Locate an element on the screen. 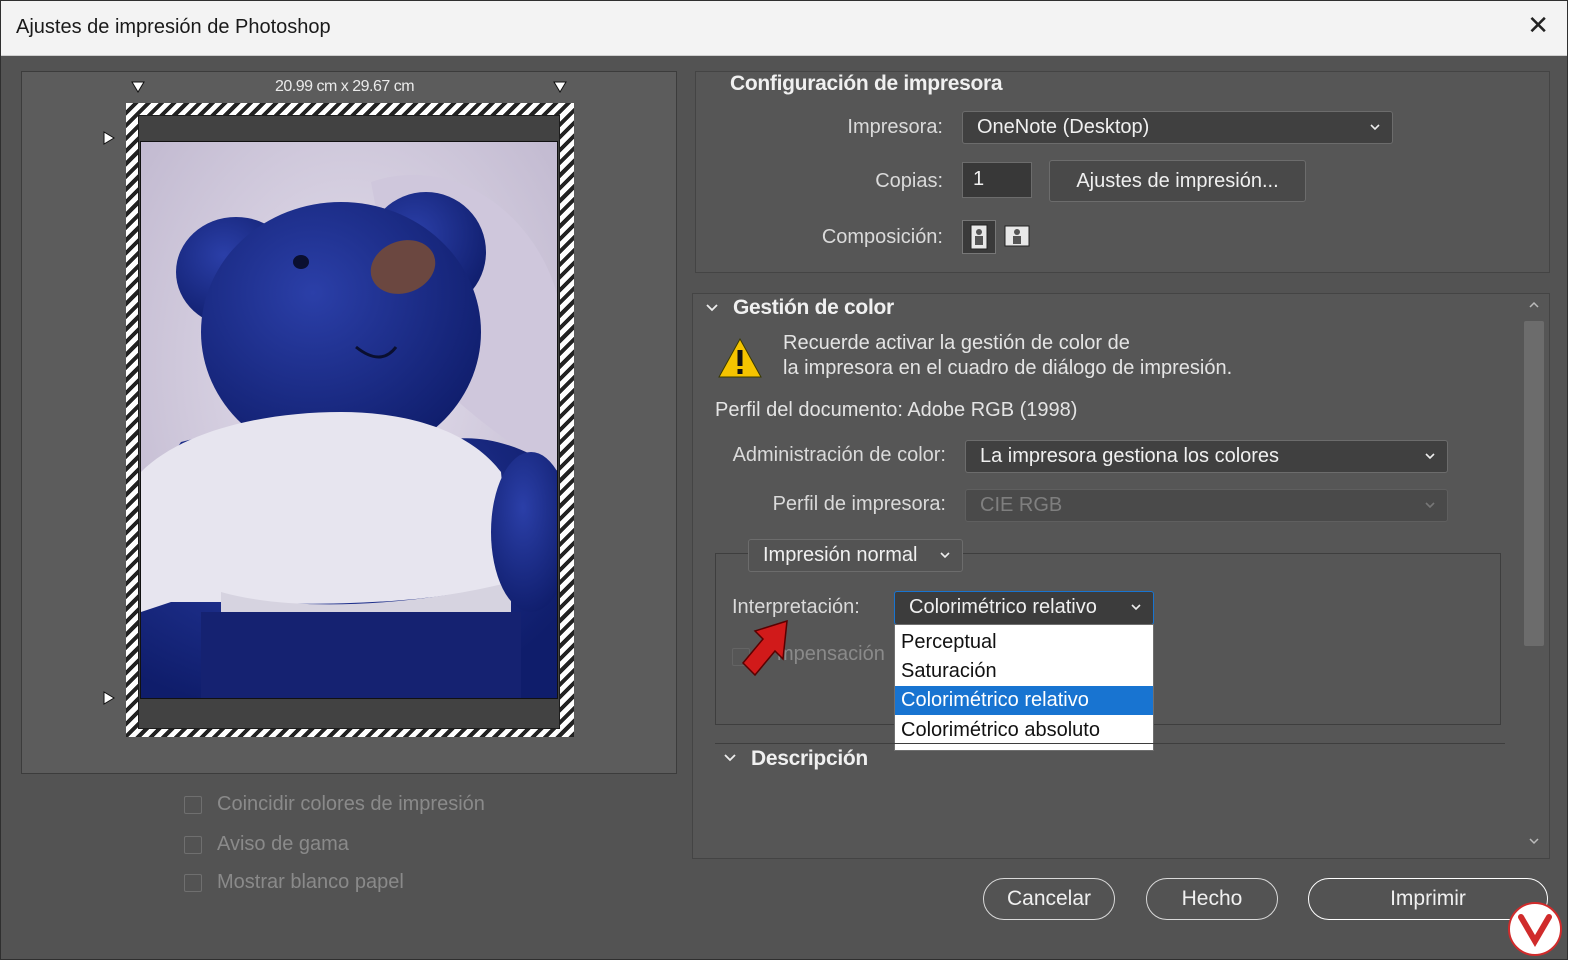 This screenshot has height=964, width=1579. rendering-dropdown: Colorimétrico relativo is located at coordinates (1024, 608).